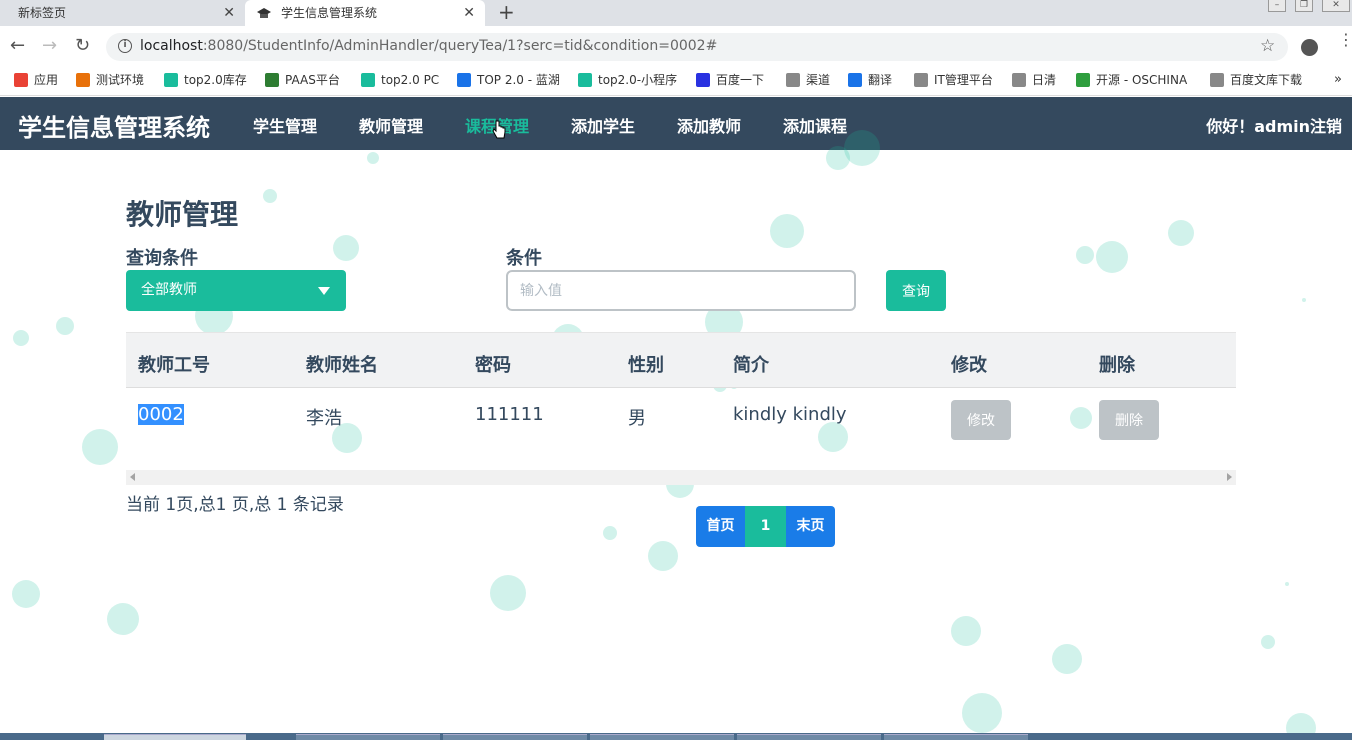  I want to click on scroll-left-arrow-icon, so click(132, 477).